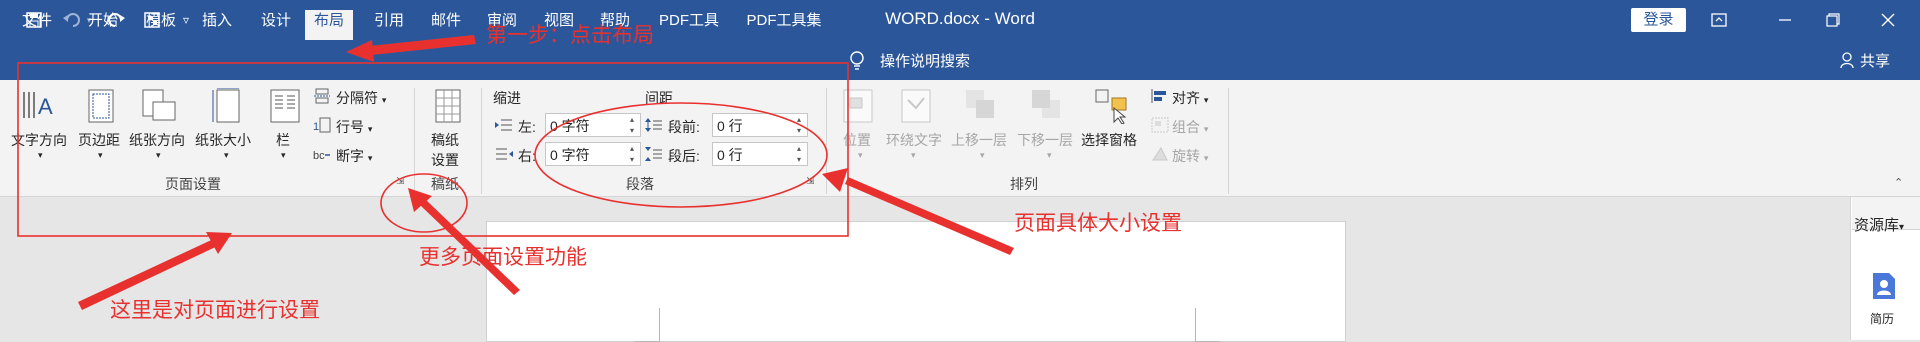  What do you see at coordinates (593, 154) in the screenshot?
I see `indent-right-input: 0 字符 ▴ ▾` at bounding box center [593, 154].